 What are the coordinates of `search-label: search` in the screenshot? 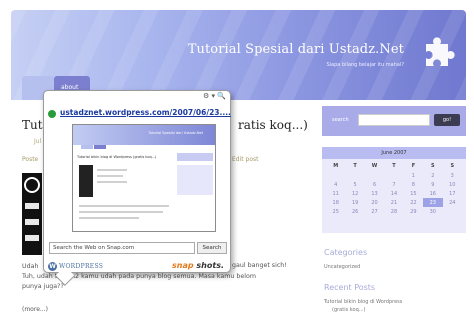 It's located at (340, 120).